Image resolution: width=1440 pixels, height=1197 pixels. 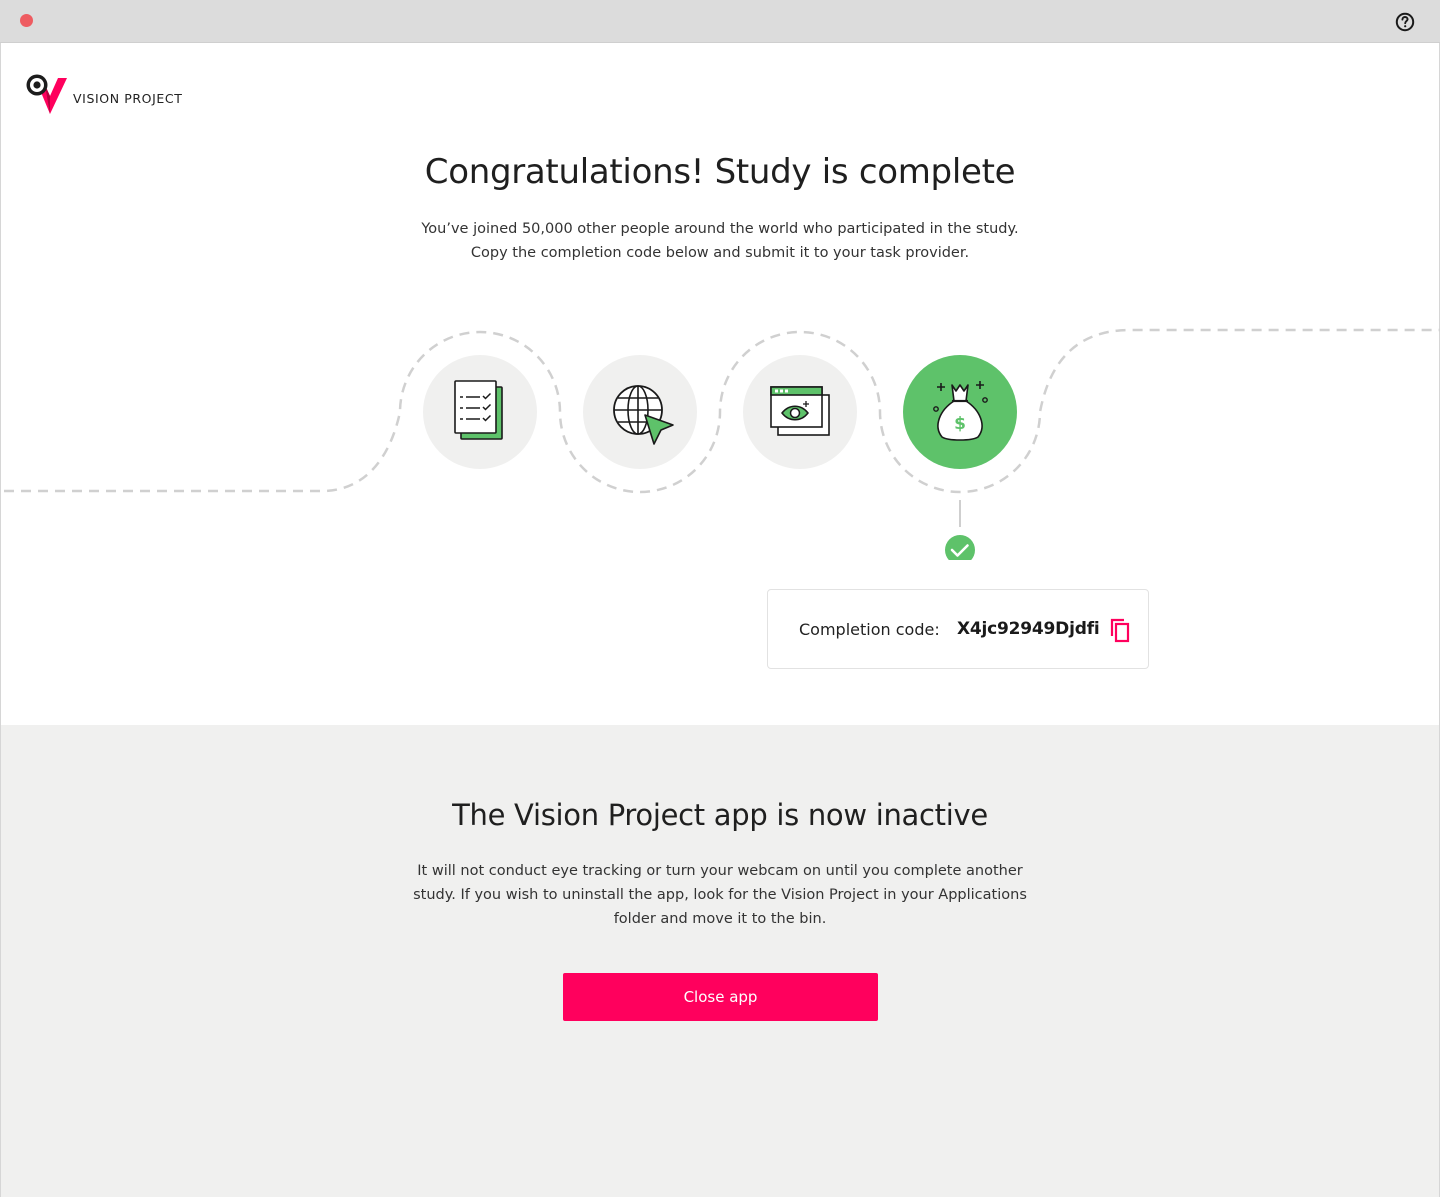 I want to click on step-checklist, so click(x=480, y=412).